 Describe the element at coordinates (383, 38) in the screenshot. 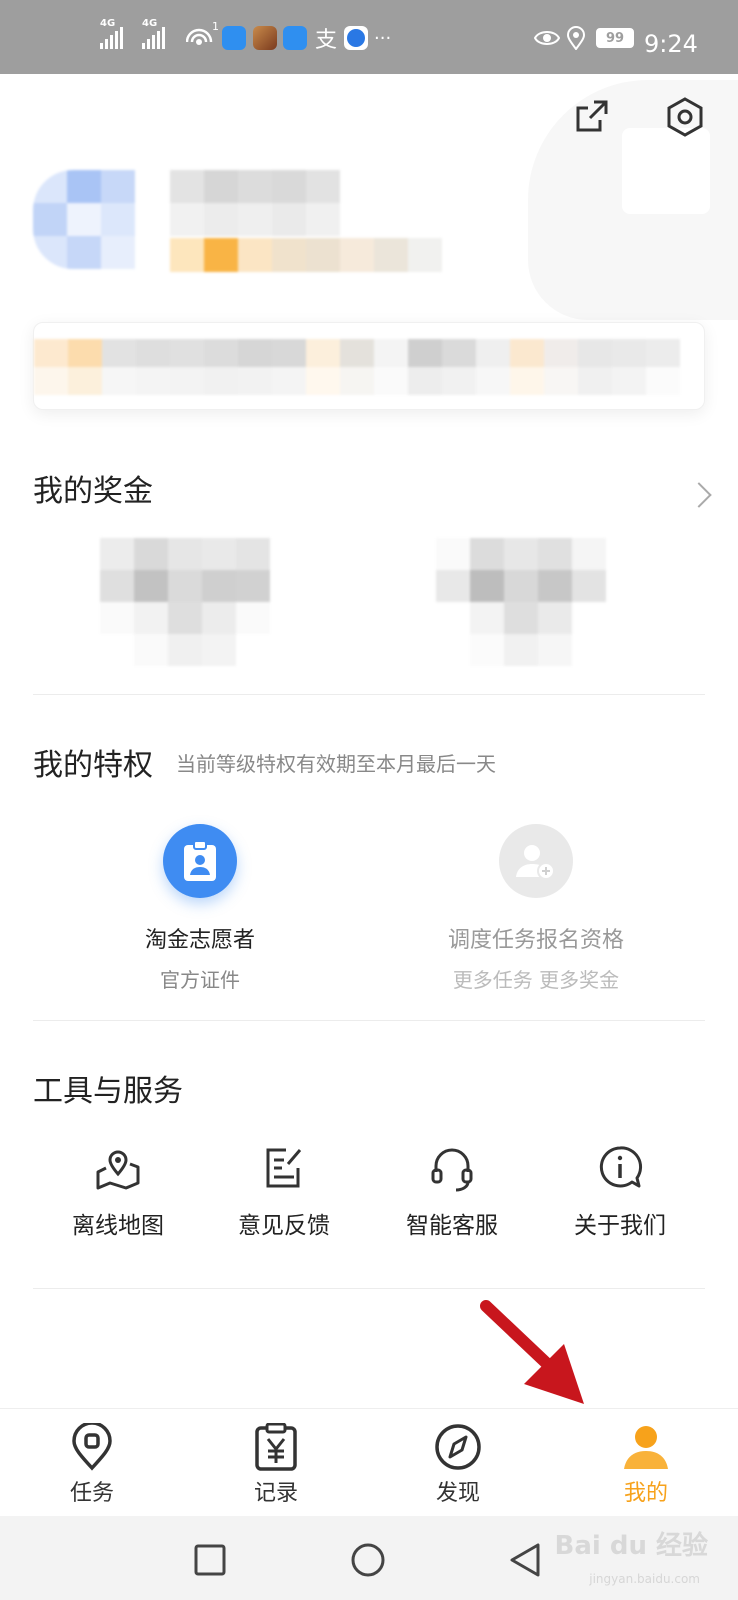

I see `more-notifications: ···` at that location.